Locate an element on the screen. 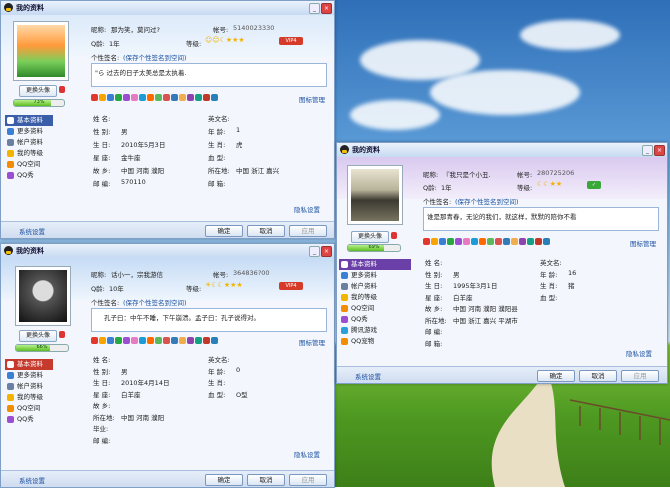 This screenshot has width=670, height=488. sidebar-item-pet: QQ宠物 is located at coordinates (375, 341).